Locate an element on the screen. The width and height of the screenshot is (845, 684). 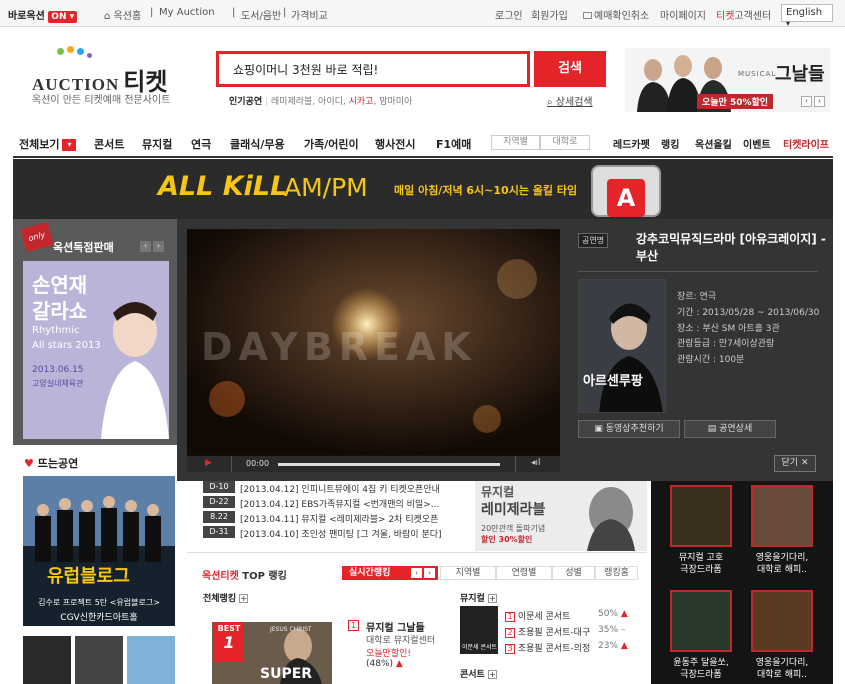
auction-home-link: ⌂ 옥션홈 is located at coordinates (122, 14).